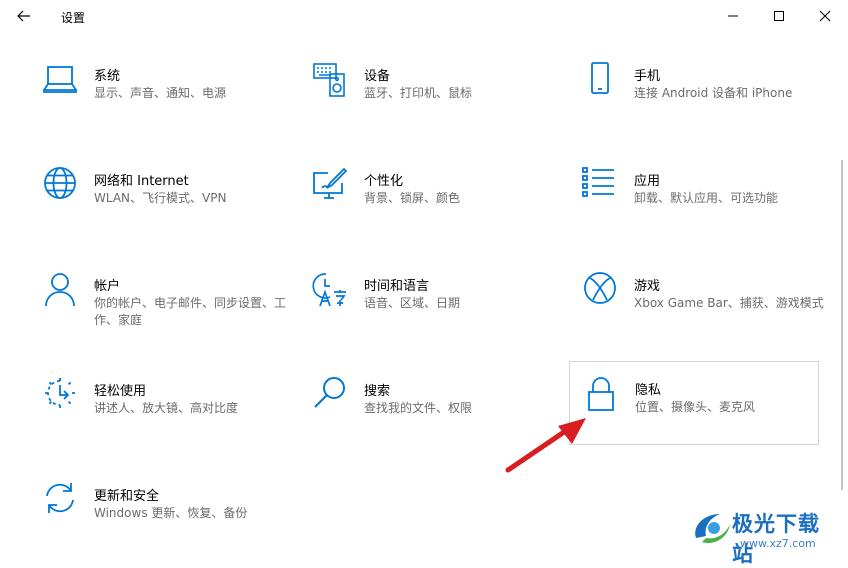 Image resolution: width=848 pixels, height=568 pixels. What do you see at coordinates (648, 390) in the screenshot?
I see `tile-title: 隐私` at bounding box center [648, 390].